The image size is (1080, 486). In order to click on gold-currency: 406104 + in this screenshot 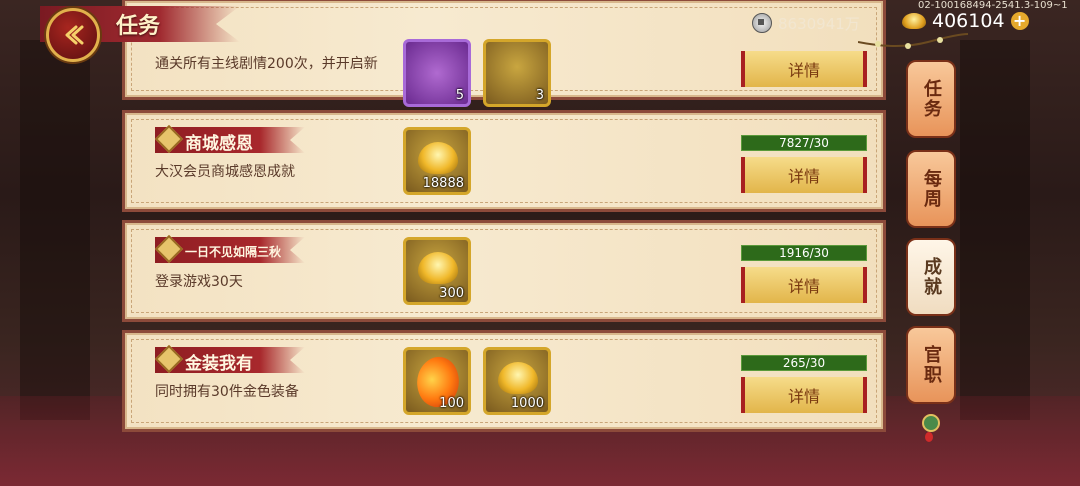, I will do `click(965, 21)`.